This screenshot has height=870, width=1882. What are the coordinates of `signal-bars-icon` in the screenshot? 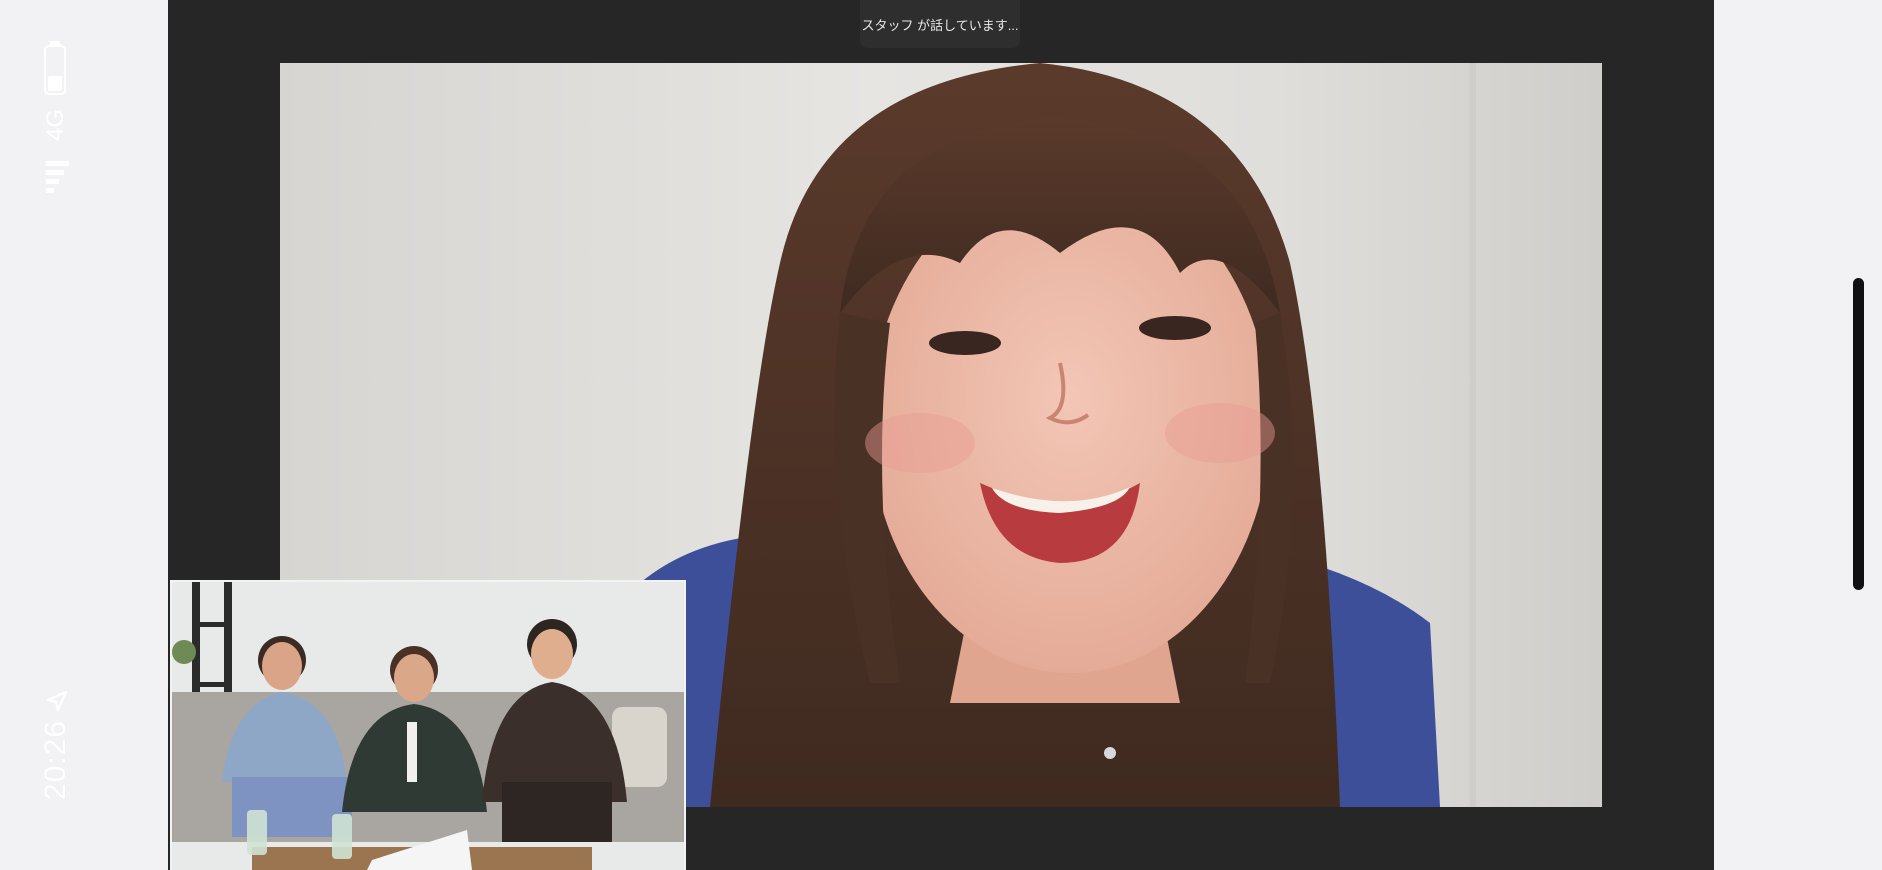 It's located at (57, 176).